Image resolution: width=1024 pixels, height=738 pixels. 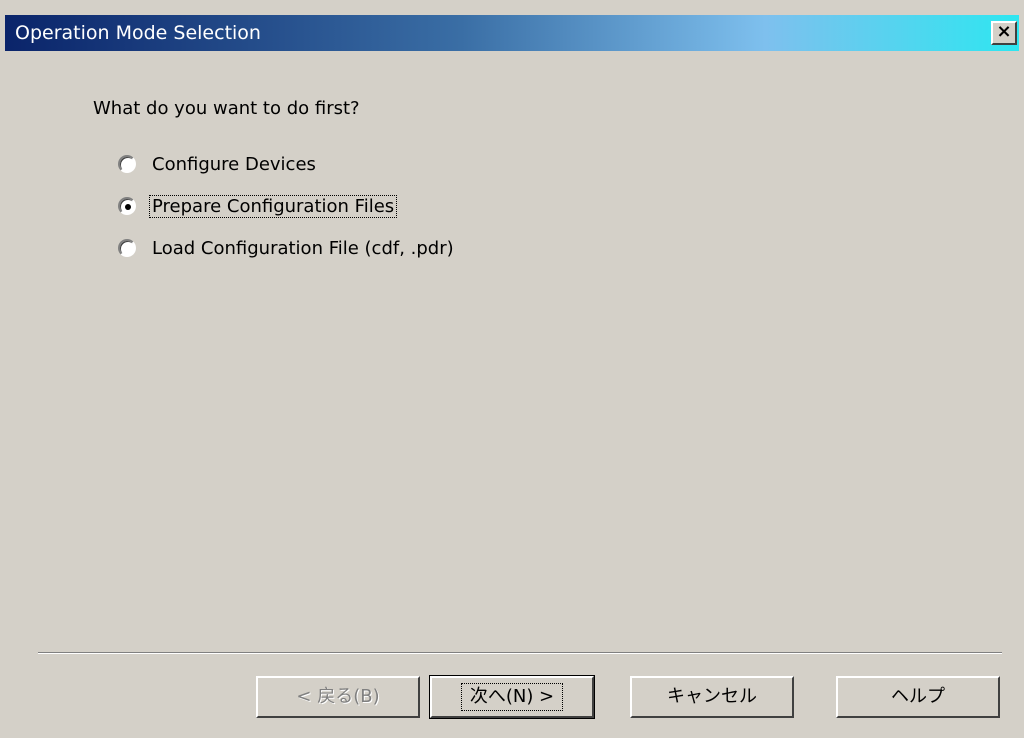 I want to click on radio-dot-icon, so click(x=128, y=207).